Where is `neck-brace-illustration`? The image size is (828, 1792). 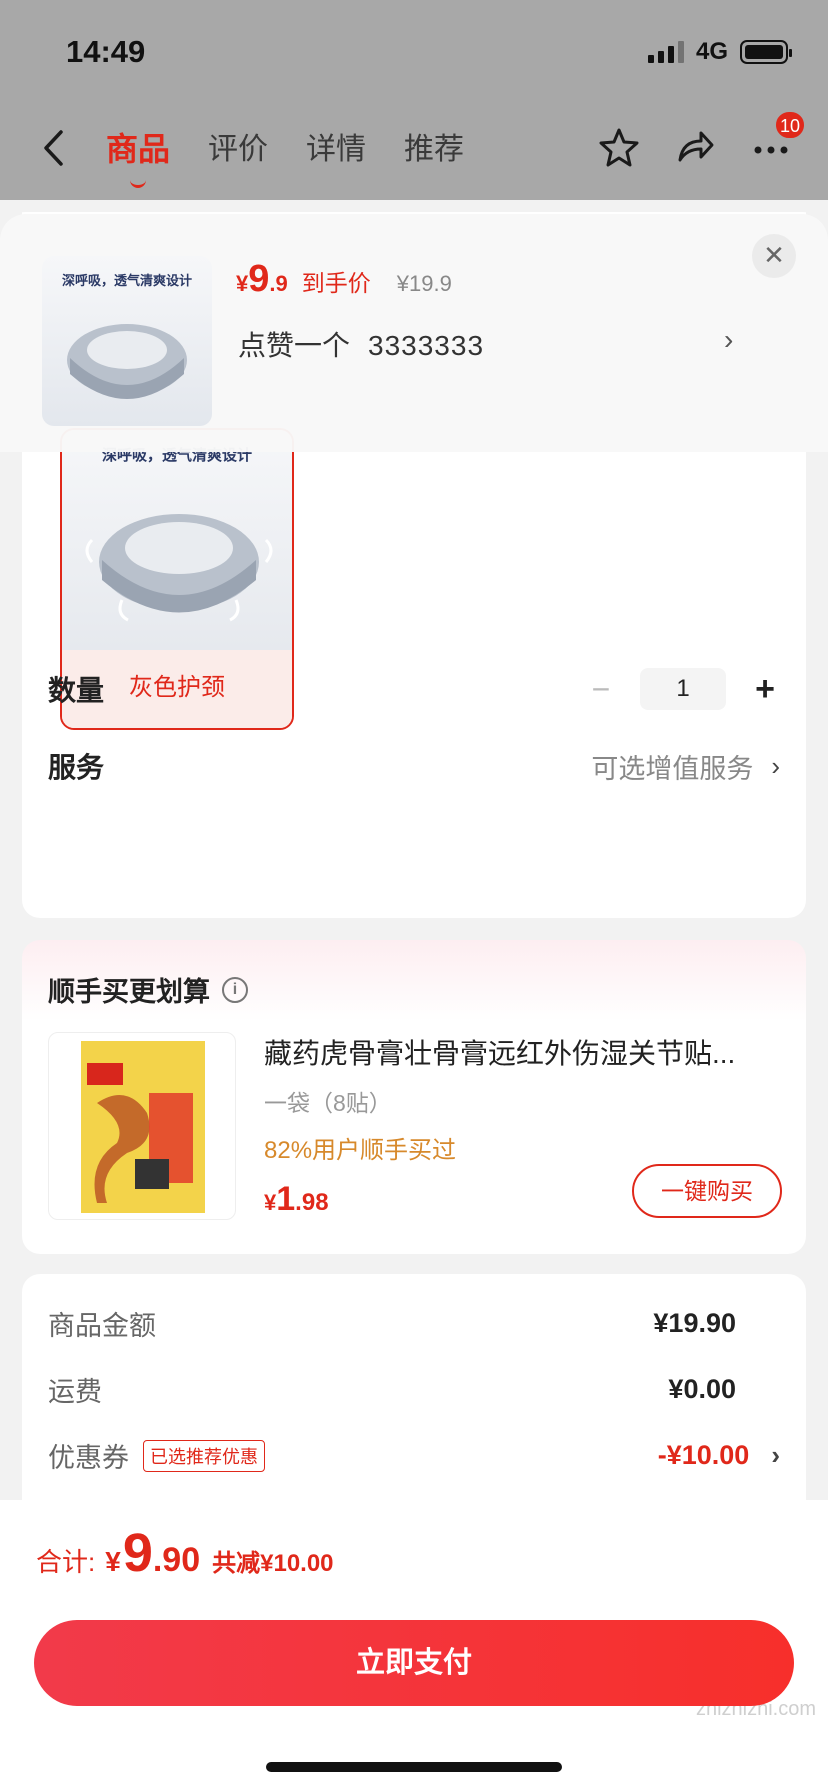
neck-brace-illustration is located at coordinates (179, 568).